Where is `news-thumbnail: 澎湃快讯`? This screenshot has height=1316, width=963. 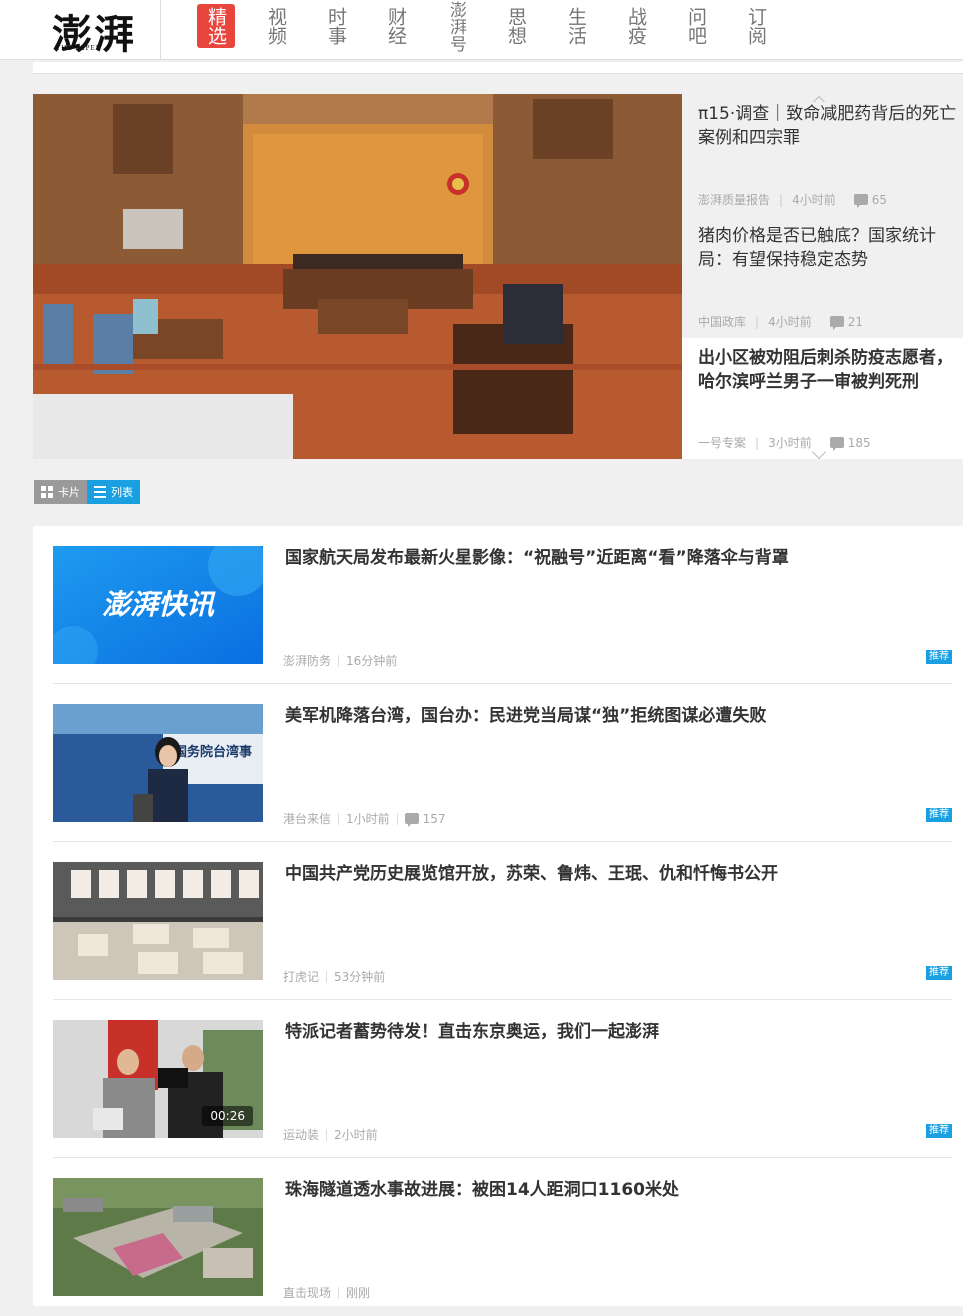
news-thumbnail: 澎湃快讯 is located at coordinates (158, 605).